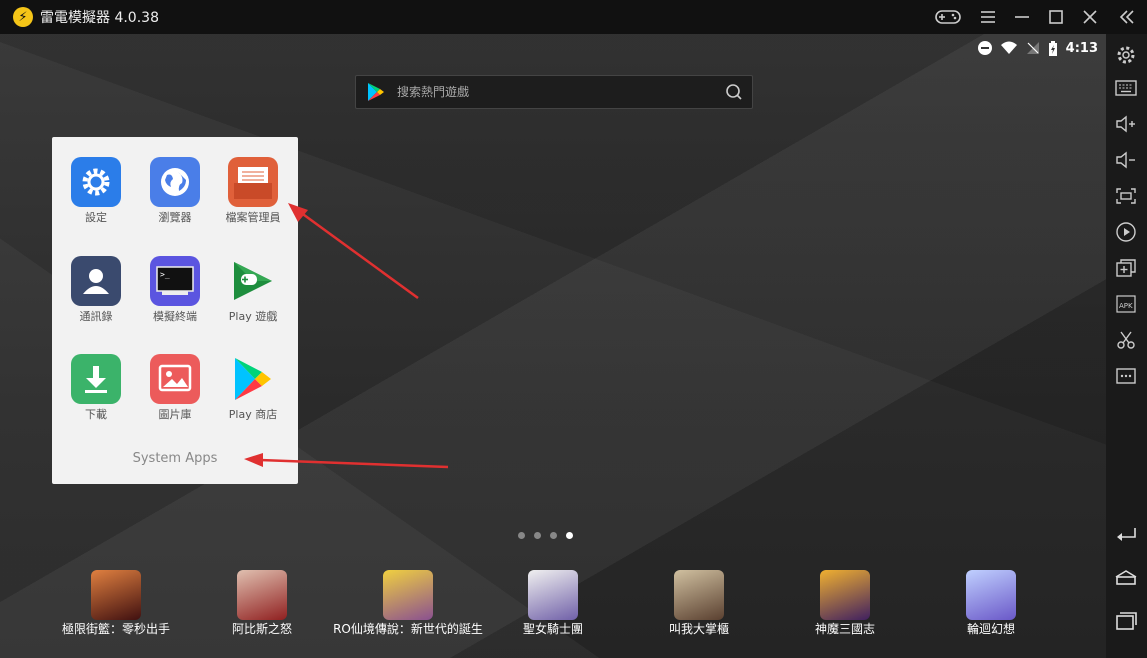 The height and width of the screenshot is (658, 1147). I want to click on app-label: 輪迴幻想, so click(990, 629).